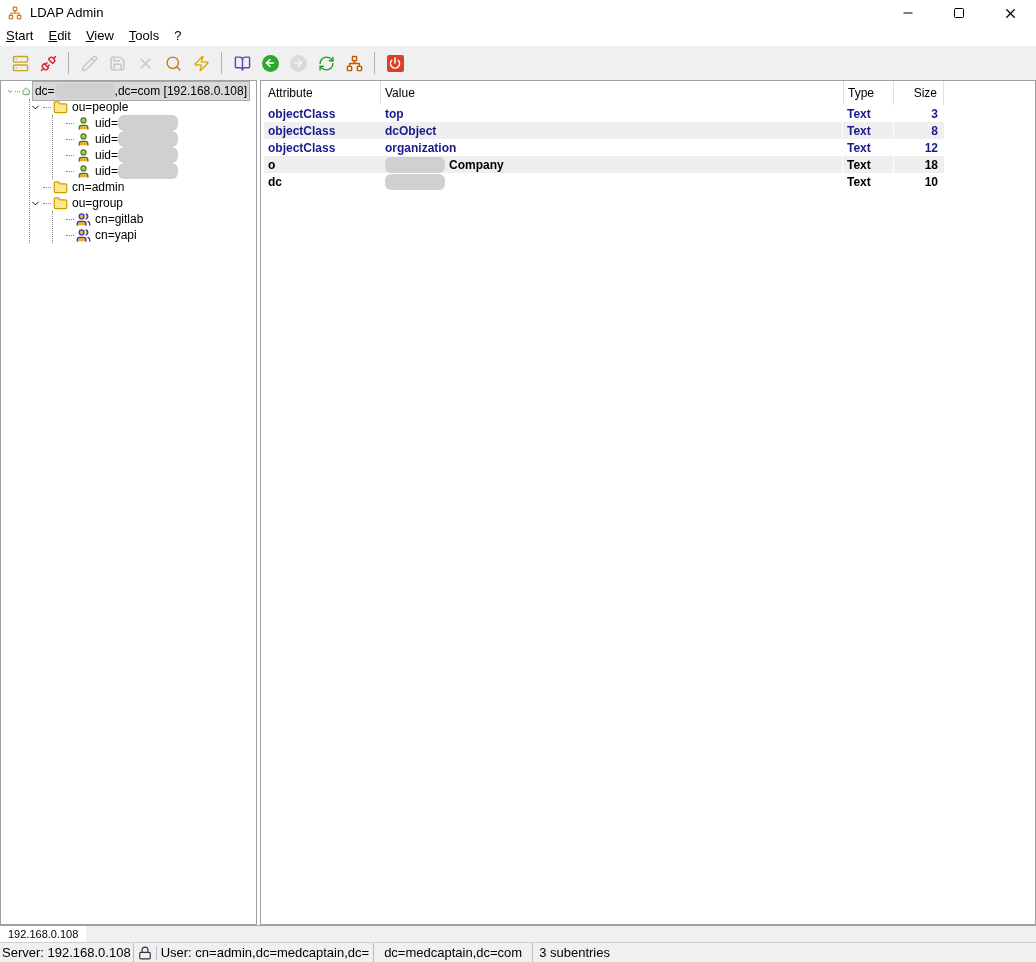 Image resolution: width=1036 pixels, height=962 pixels. Describe the element at coordinates (322, 93) in the screenshot. I see `column-header: Attribute` at that location.